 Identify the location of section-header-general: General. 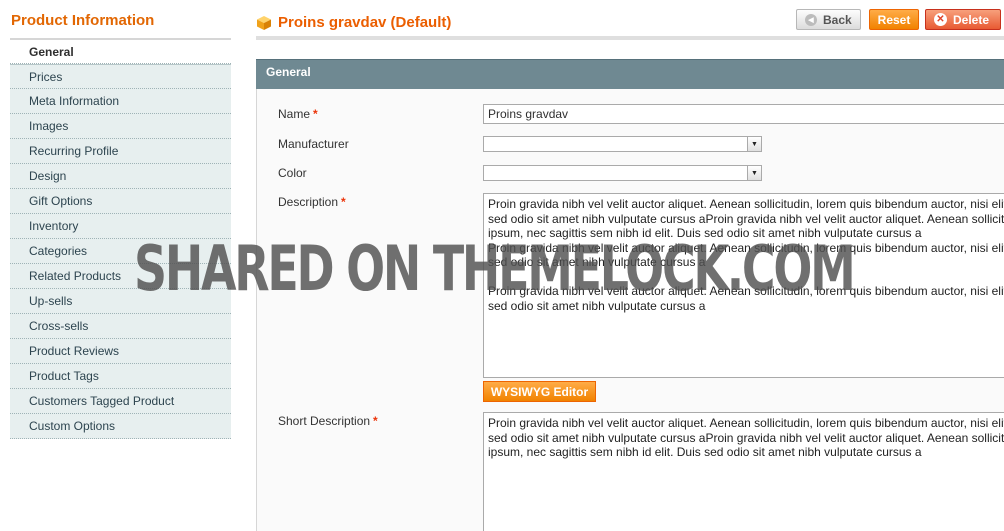
(630, 74).